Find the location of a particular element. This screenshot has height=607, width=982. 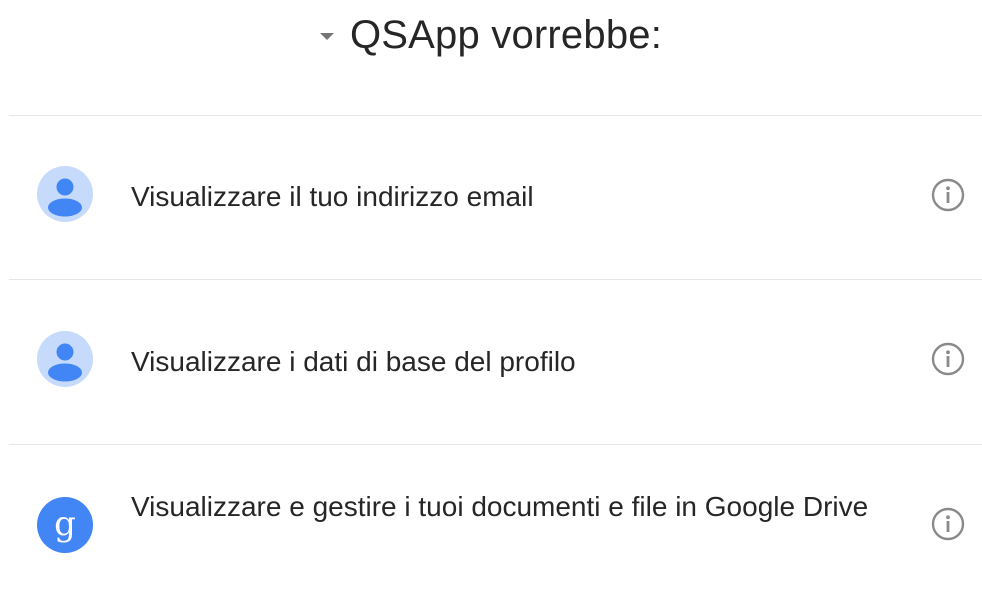

caret-down-icon is located at coordinates (326, 36).